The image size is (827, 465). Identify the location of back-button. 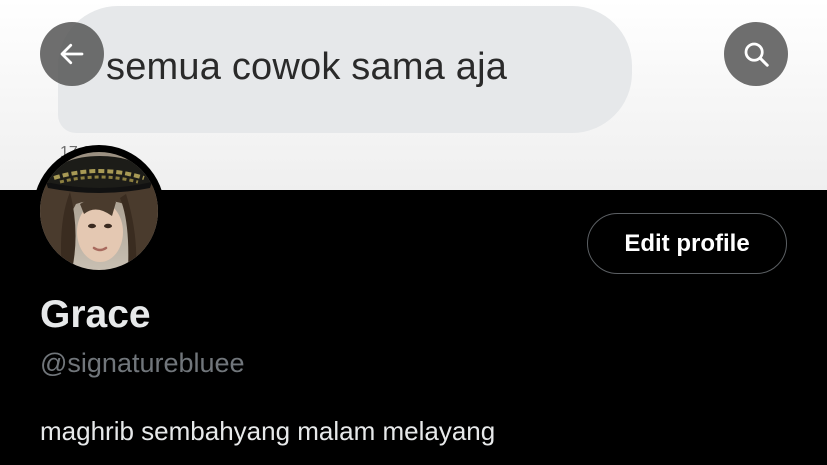
(72, 54).